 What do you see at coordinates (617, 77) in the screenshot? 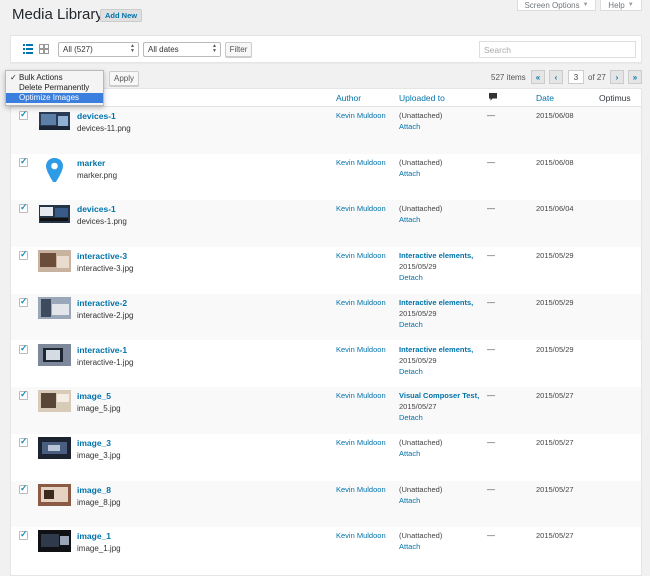
I see `next-page-button: ›` at bounding box center [617, 77].